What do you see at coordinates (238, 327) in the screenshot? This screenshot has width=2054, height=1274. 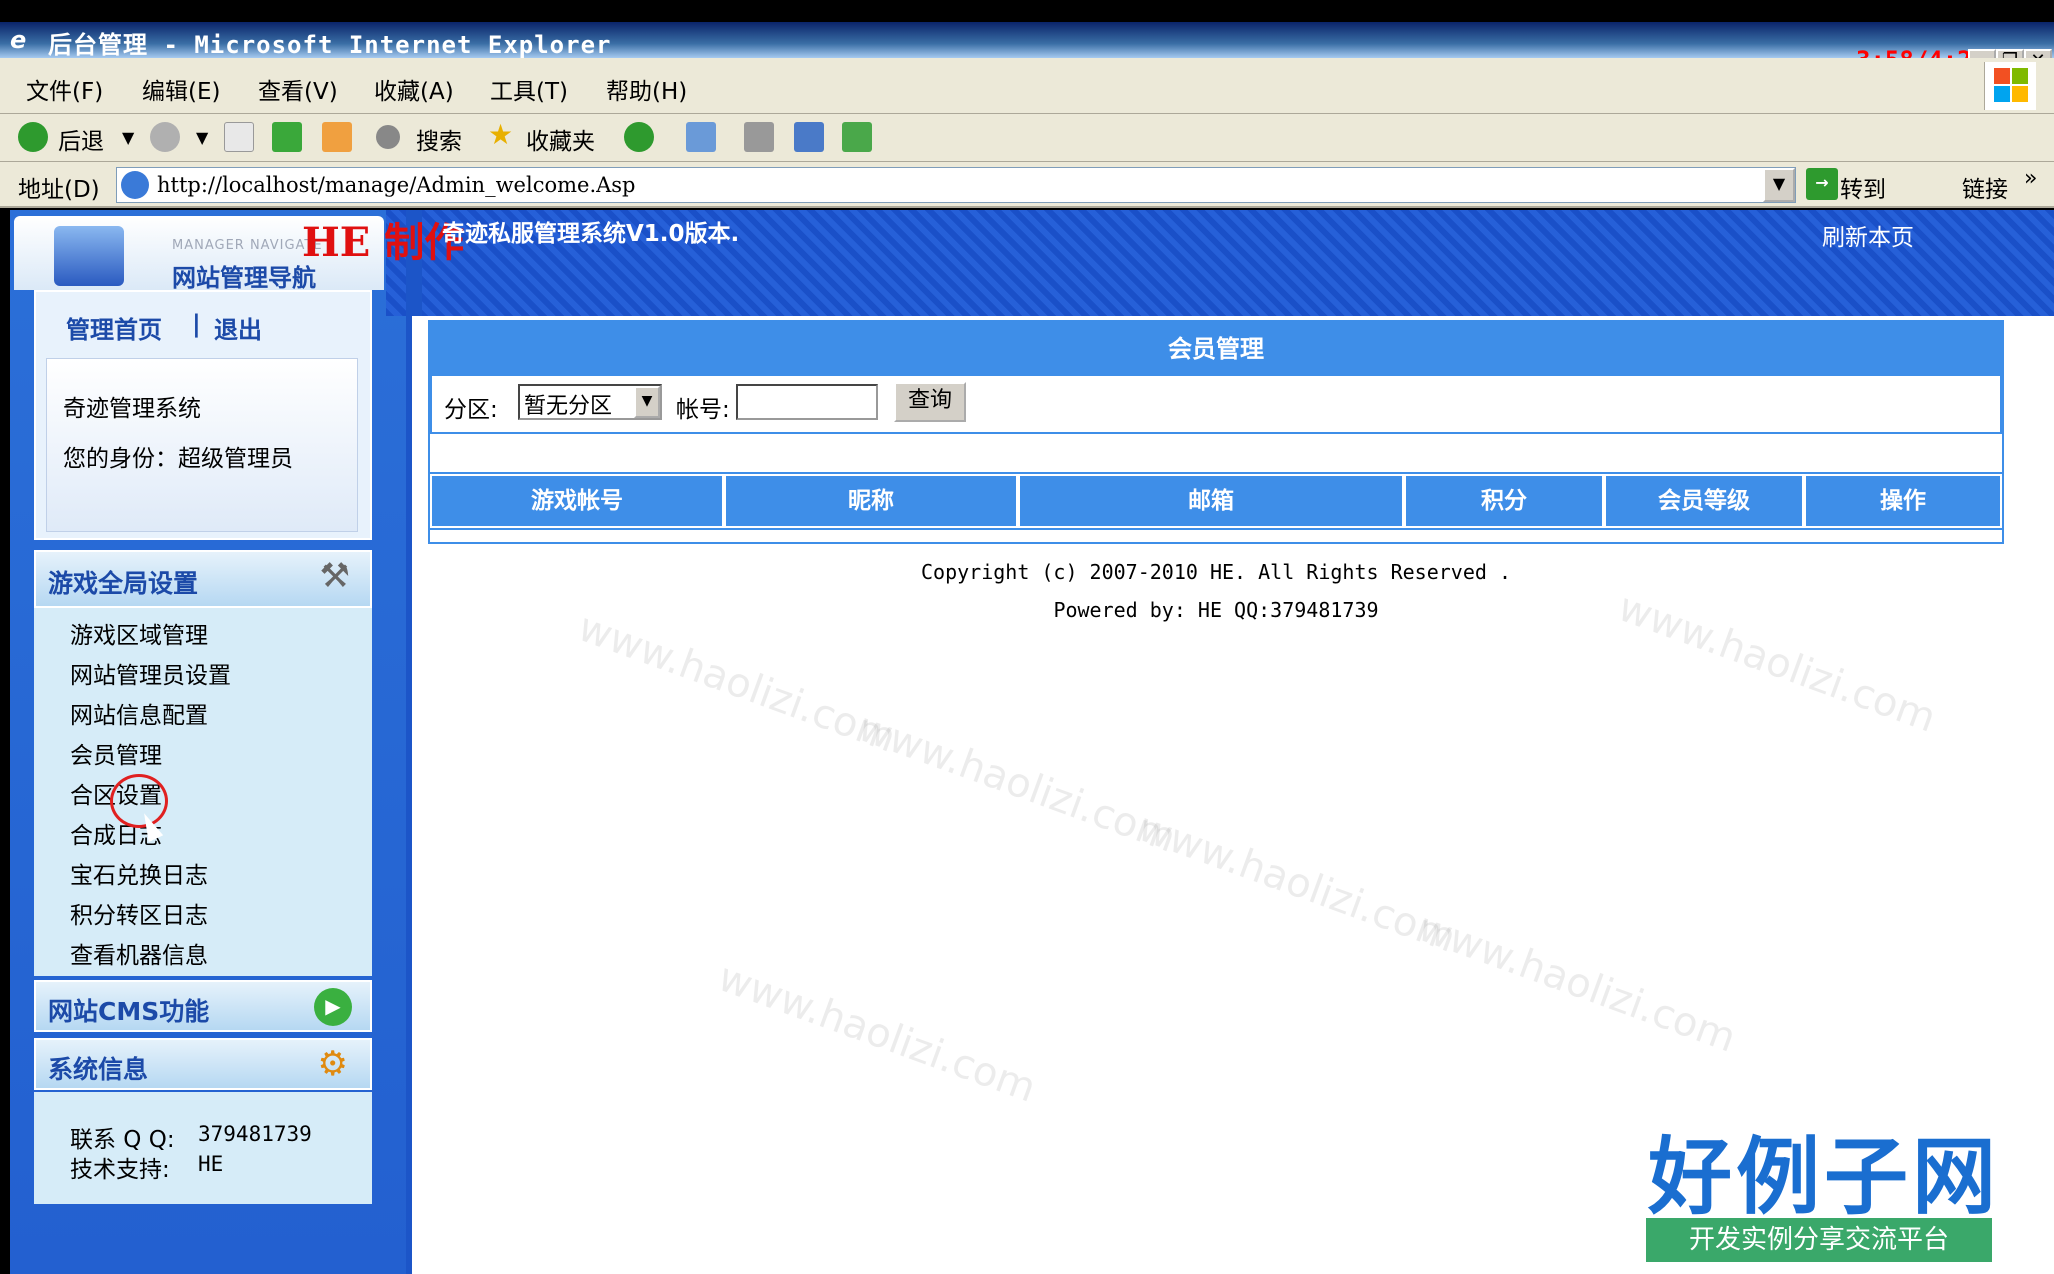 I see `logout-link: 退出` at bounding box center [238, 327].